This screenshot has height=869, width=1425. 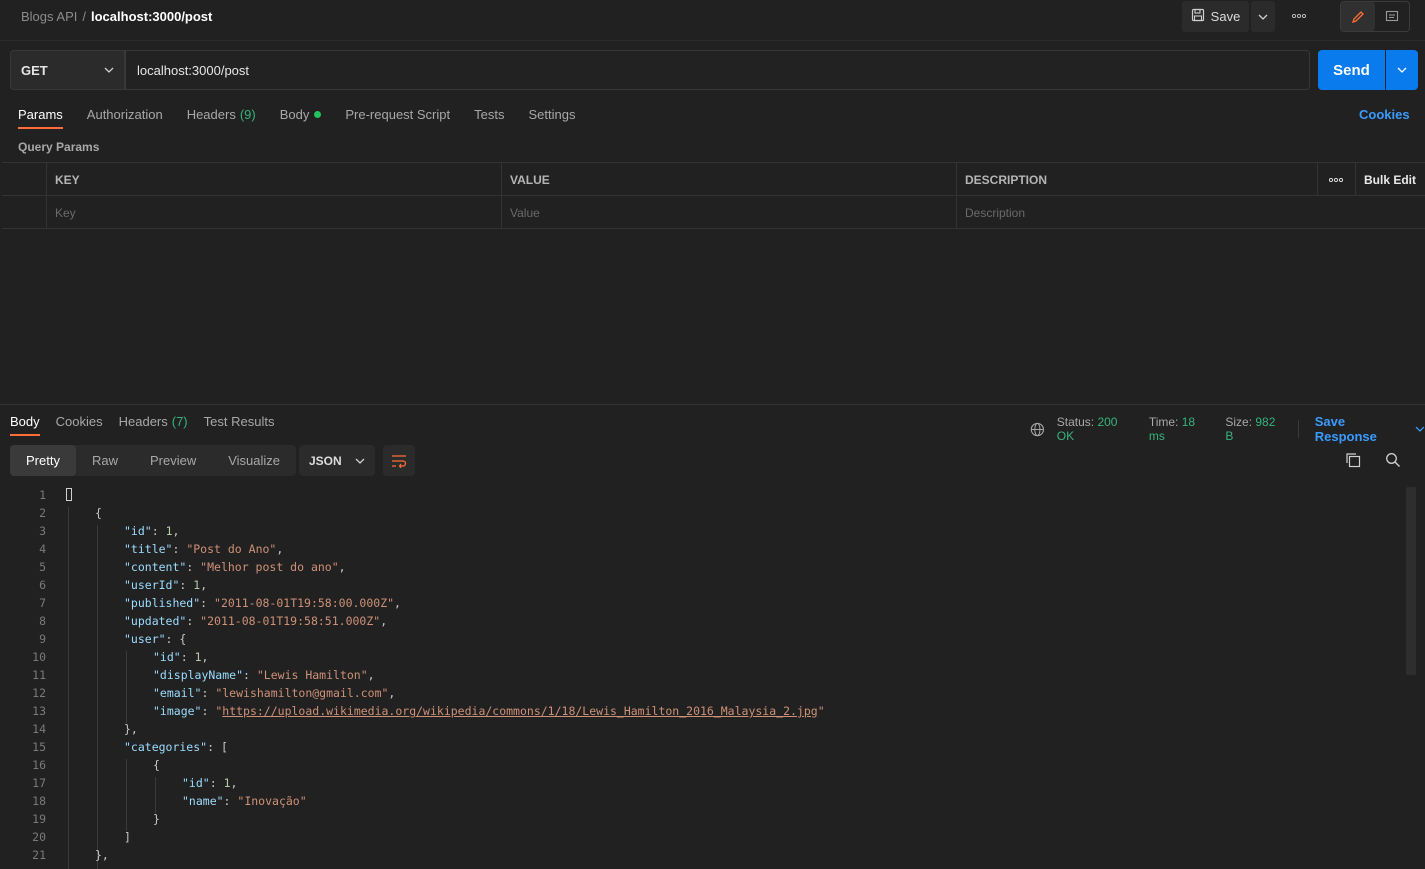 What do you see at coordinates (173, 460) in the screenshot?
I see `view-preview: Preview` at bounding box center [173, 460].